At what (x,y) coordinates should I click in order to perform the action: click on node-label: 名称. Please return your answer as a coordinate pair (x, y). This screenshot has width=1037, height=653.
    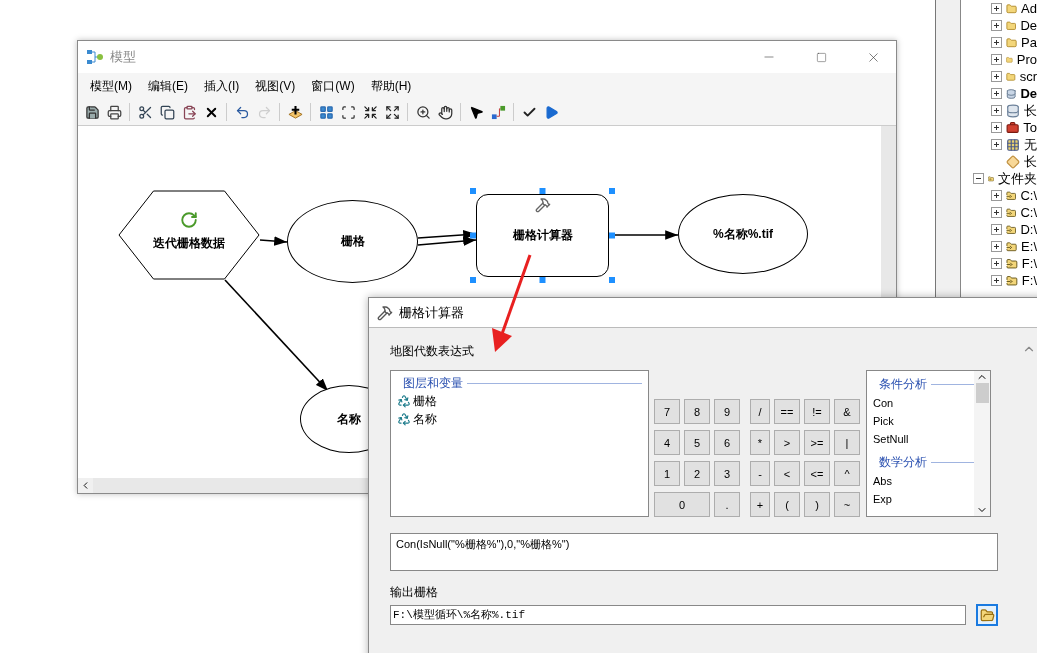
    Looking at the image, I should click on (349, 419).